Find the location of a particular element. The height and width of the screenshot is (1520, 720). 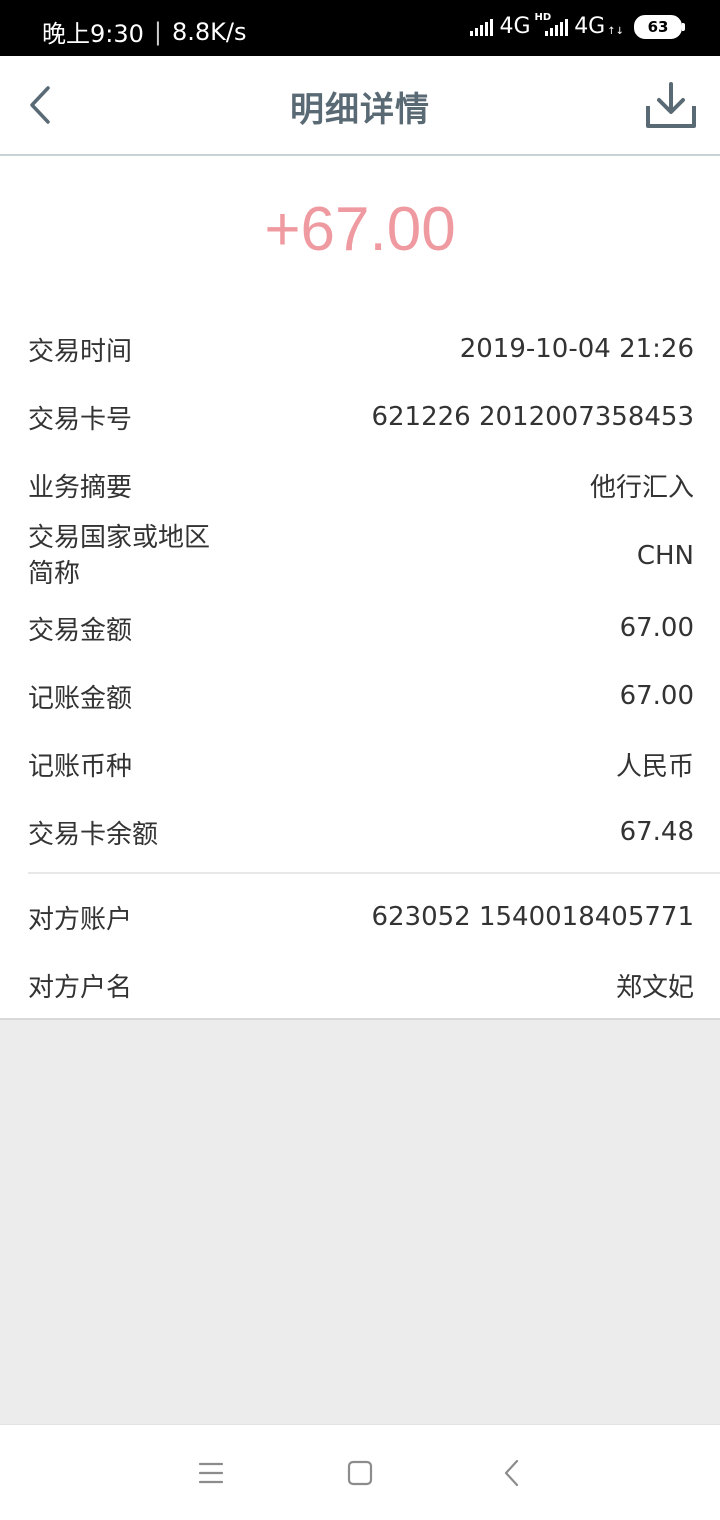

status-right: 4G HD 4G ↑↓ 63 is located at coordinates (577, 25).